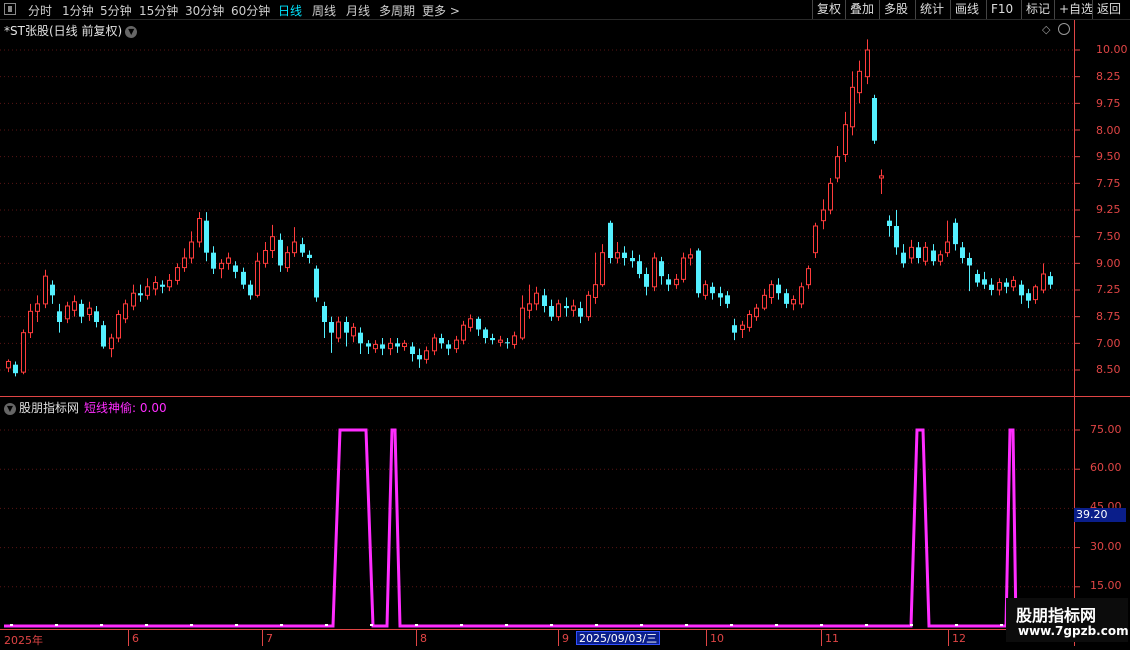  Describe the element at coordinates (1108, 76) in the screenshot. I see `y-tick-label: 8.25` at that location.